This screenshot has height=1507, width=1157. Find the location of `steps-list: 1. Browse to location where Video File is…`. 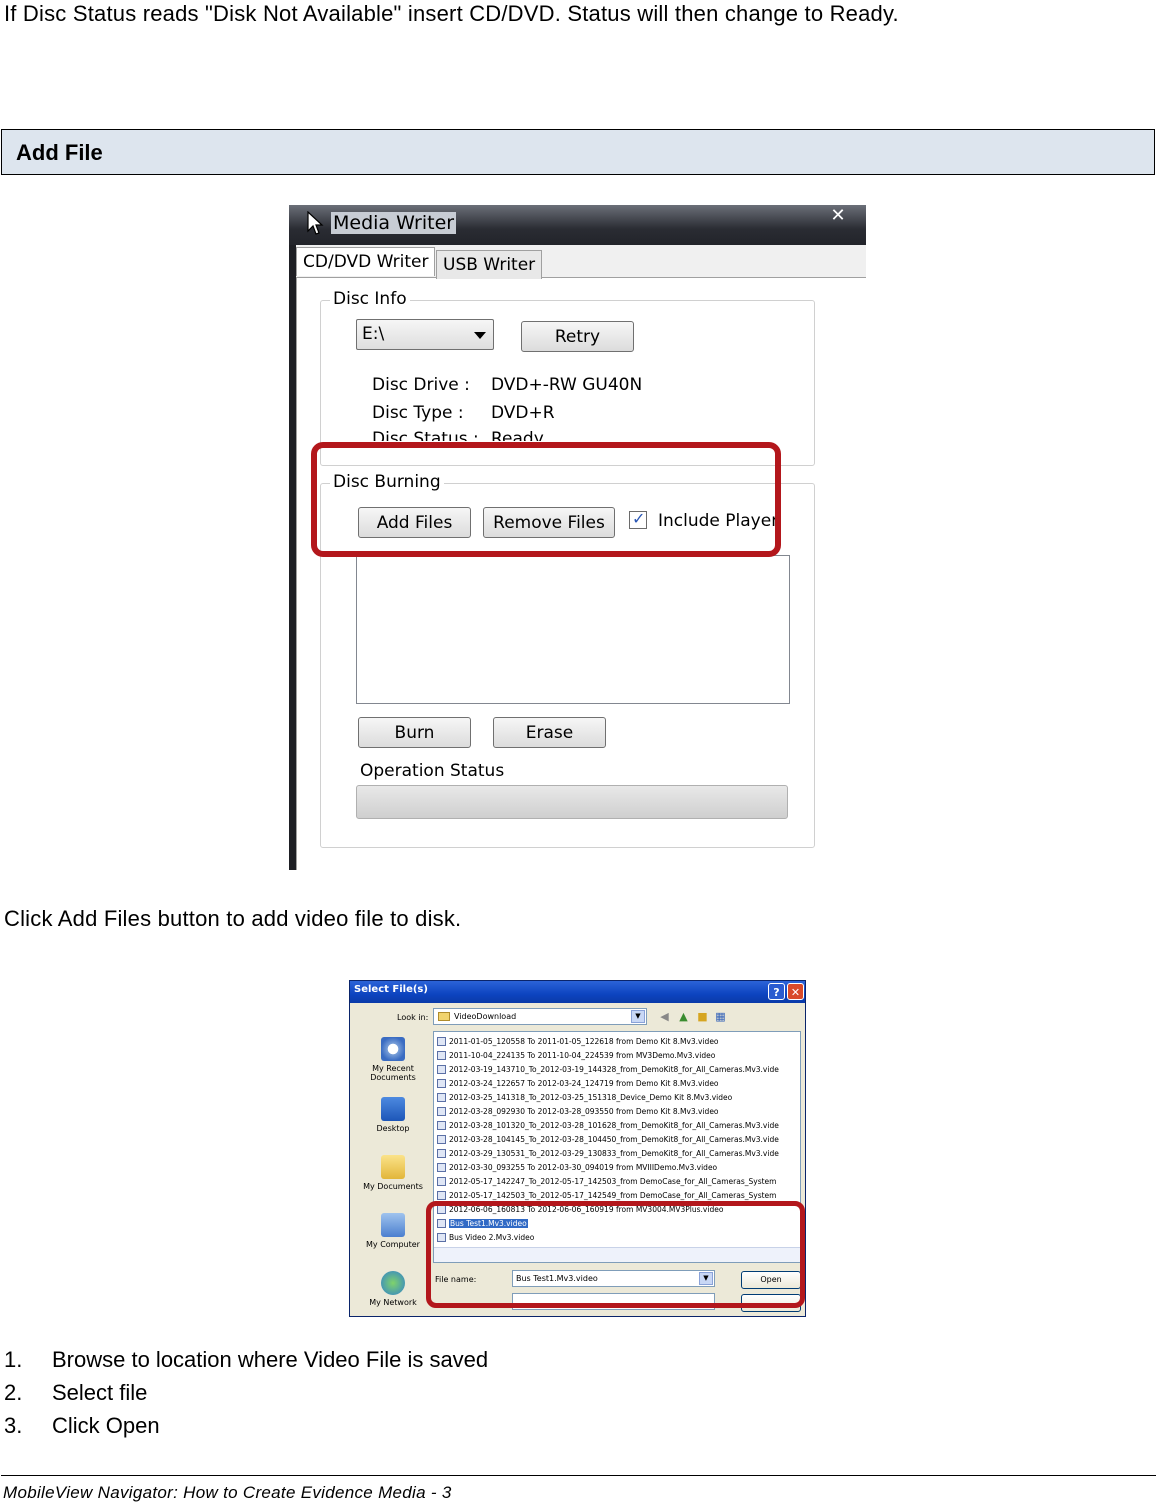

steps-list: 1. Browse to location where Video File is… is located at coordinates (246, 1392).